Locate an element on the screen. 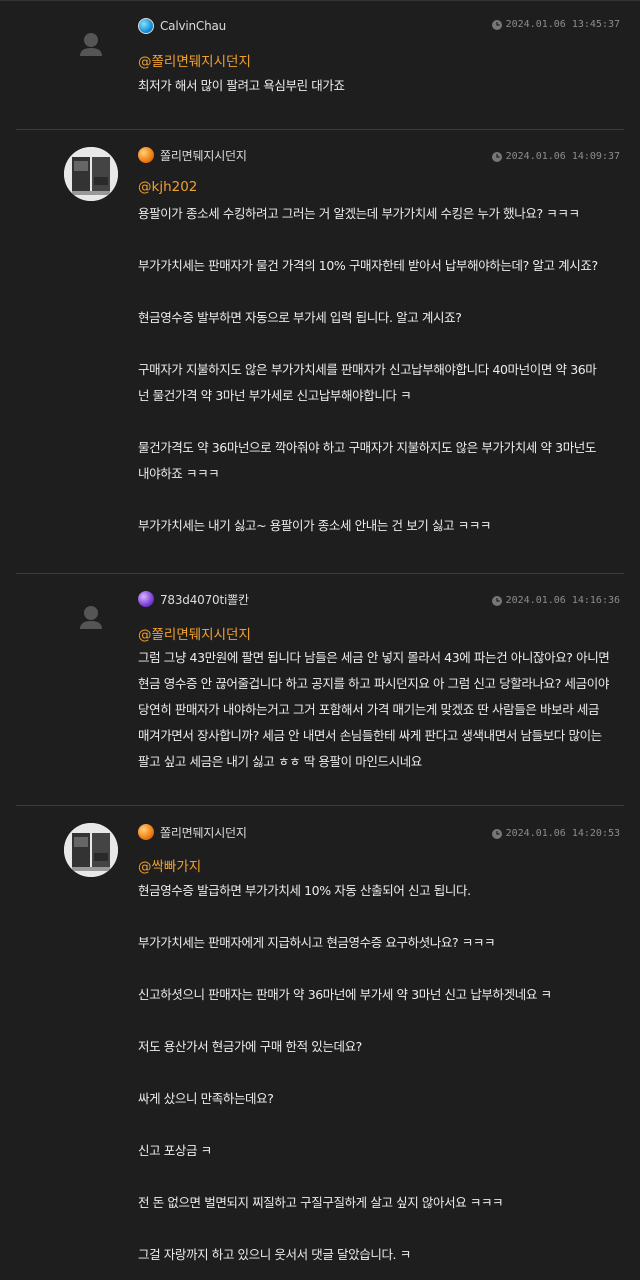  comment-date: 2024.01.06 14:20:53 is located at coordinates (555, 833).